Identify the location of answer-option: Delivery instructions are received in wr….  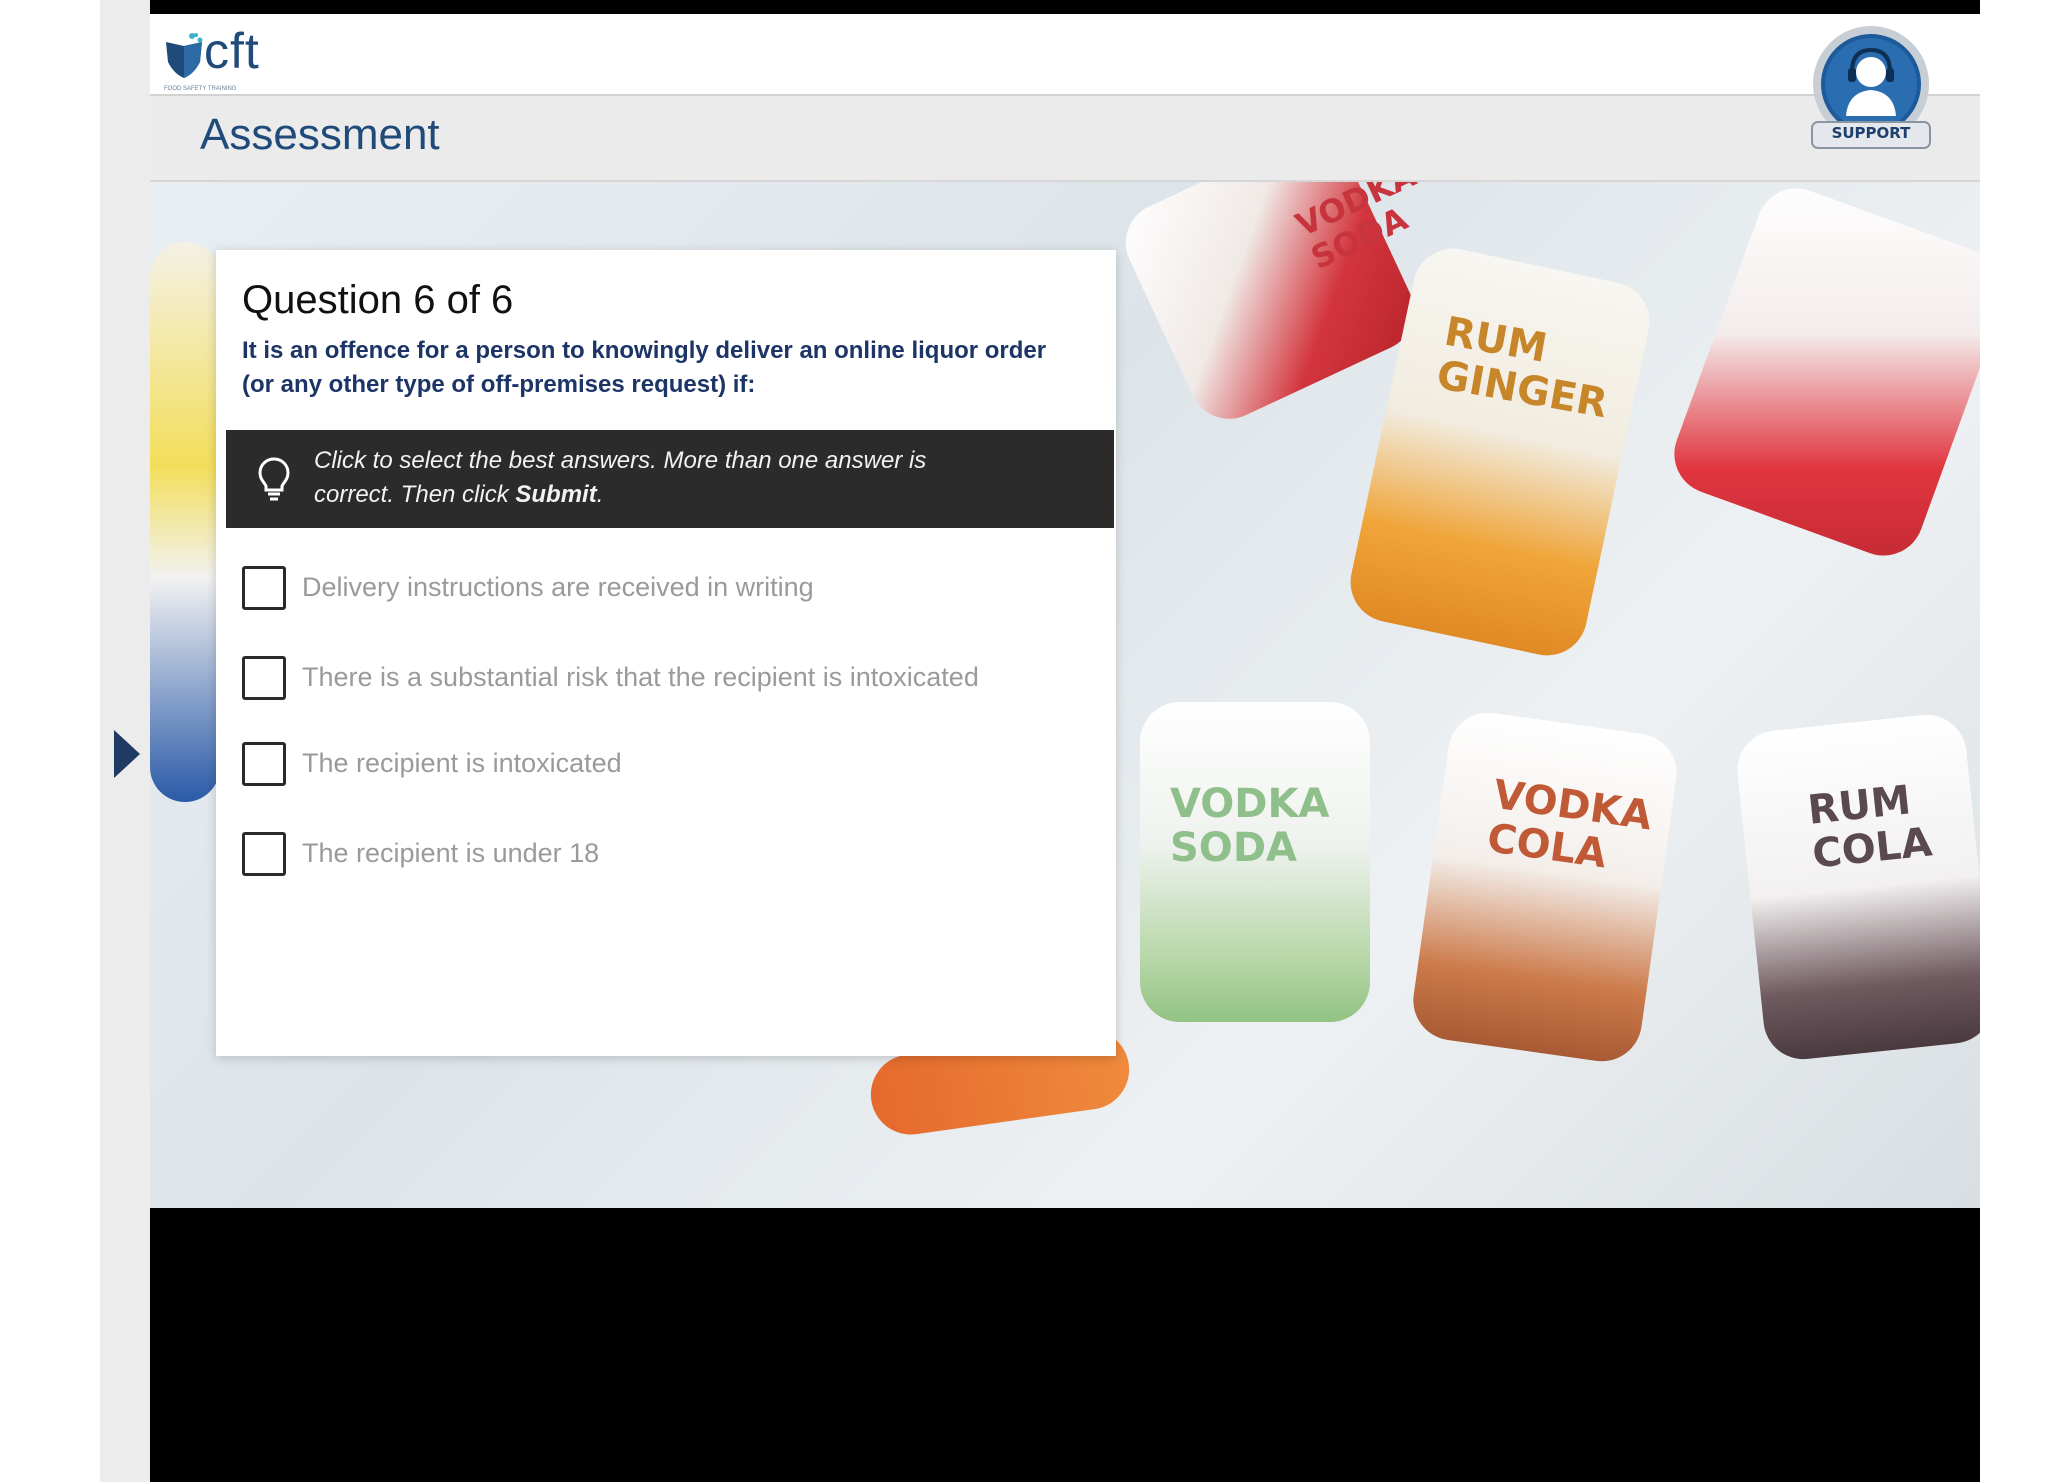
(667, 593).